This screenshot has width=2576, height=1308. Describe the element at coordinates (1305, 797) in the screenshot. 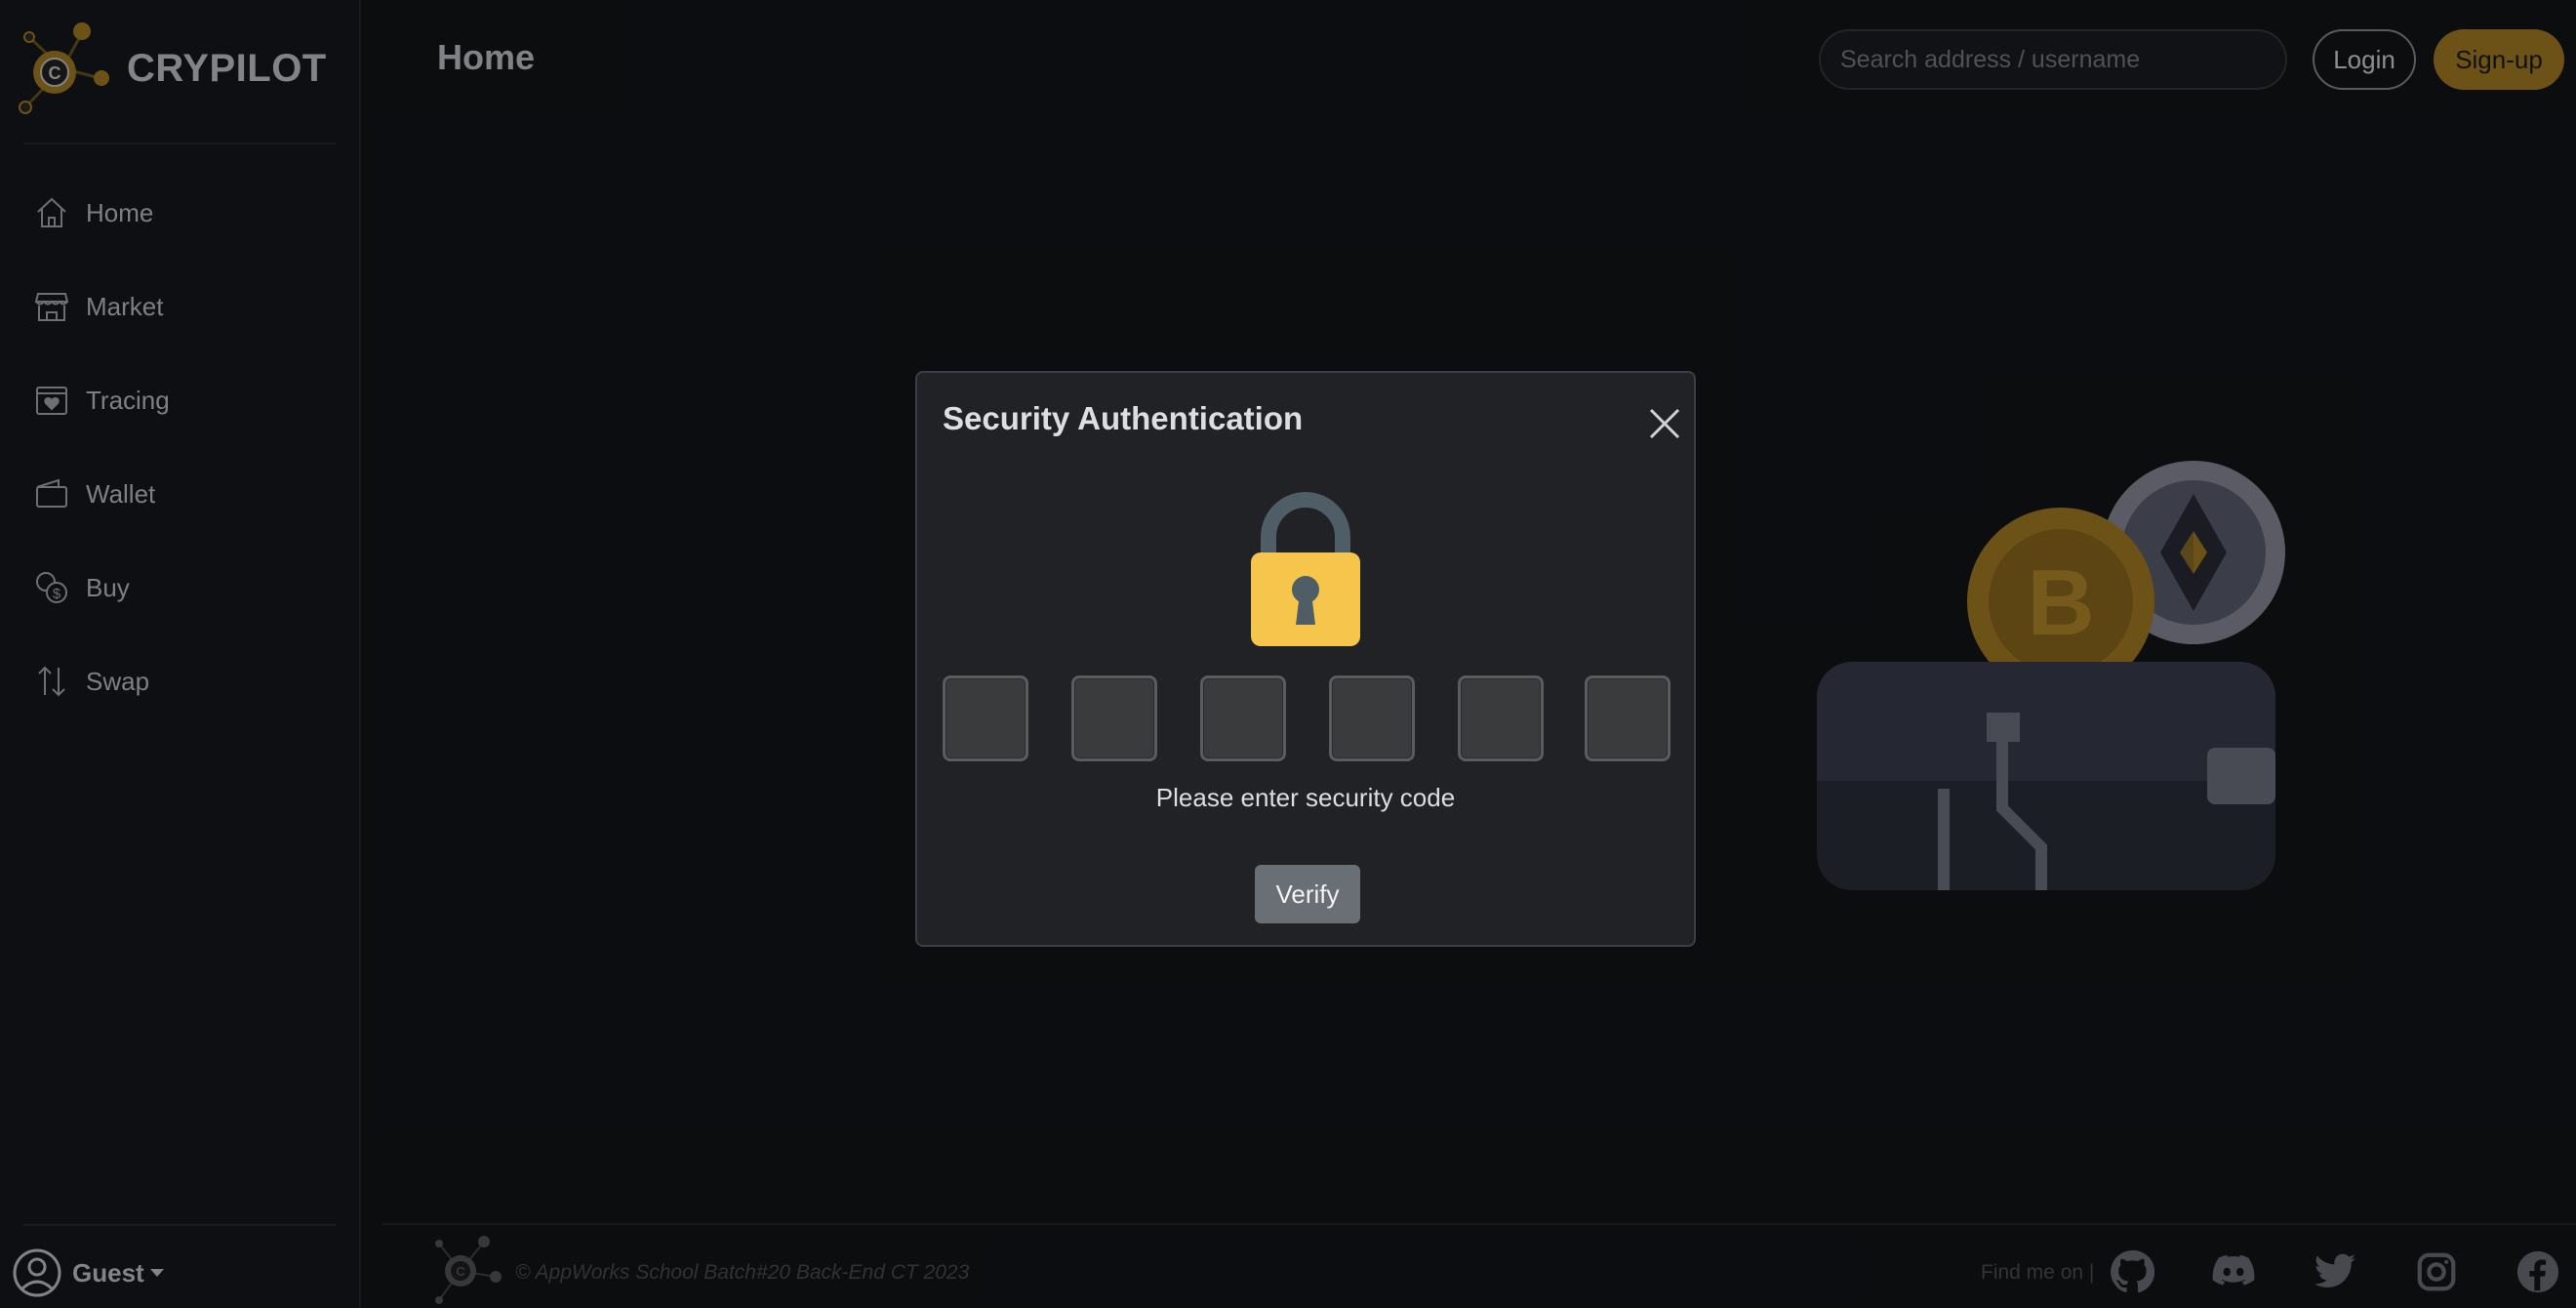

I see `security-code-hint: Please enter security code` at that location.